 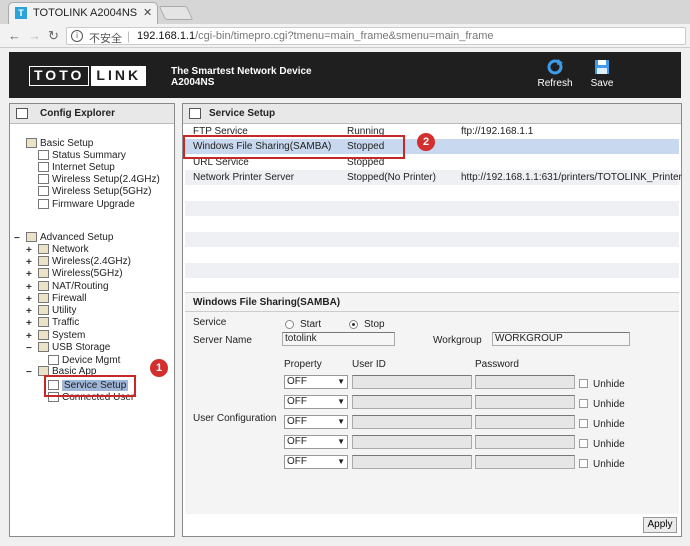 What do you see at coordinates (244, 177) in the screenshot?
I see `service-name: Network Printer Server` at bounding box center [244, 177].